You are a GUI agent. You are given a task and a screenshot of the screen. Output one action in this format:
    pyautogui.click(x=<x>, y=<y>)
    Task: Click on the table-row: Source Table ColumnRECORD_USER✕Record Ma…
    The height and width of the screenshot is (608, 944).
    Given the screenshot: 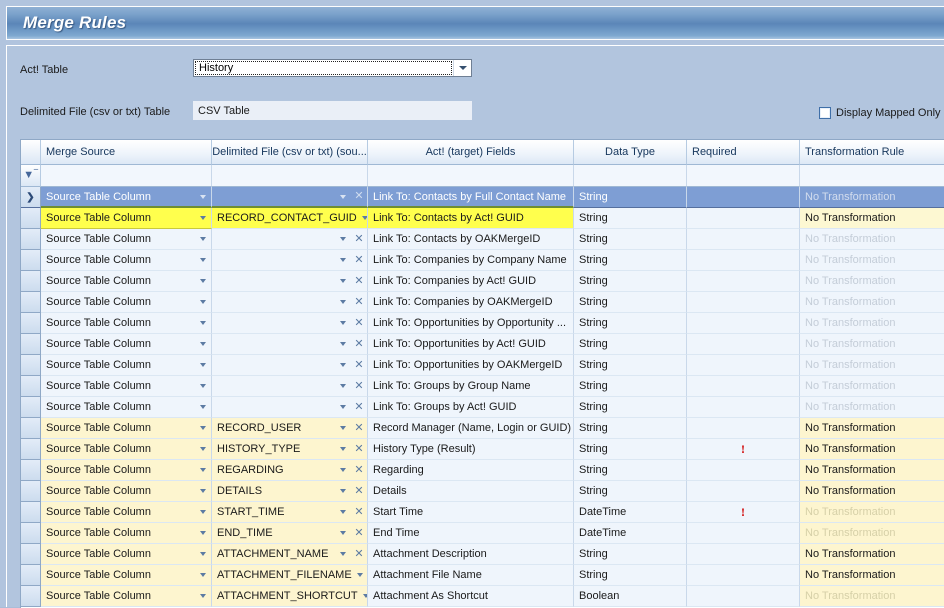 What is the action you would take?
    pyautogui.click(x=482, y=428)
    